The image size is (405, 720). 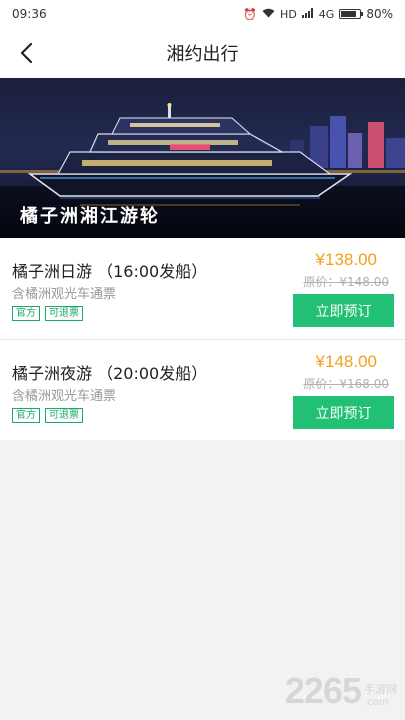 What do you see at coordinates (376, 702) in the screenshot?
I see `watermark-domain: .com` at bounding box center [376, 702].